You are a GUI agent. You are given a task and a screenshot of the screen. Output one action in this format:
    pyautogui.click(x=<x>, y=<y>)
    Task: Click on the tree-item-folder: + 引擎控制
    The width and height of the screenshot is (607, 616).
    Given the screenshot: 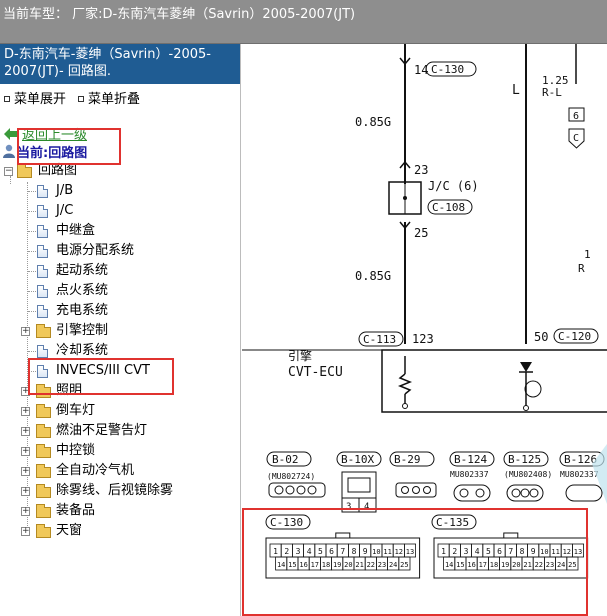 What is the action you would take?
    pyautogui.click(x=118, y=331)
    